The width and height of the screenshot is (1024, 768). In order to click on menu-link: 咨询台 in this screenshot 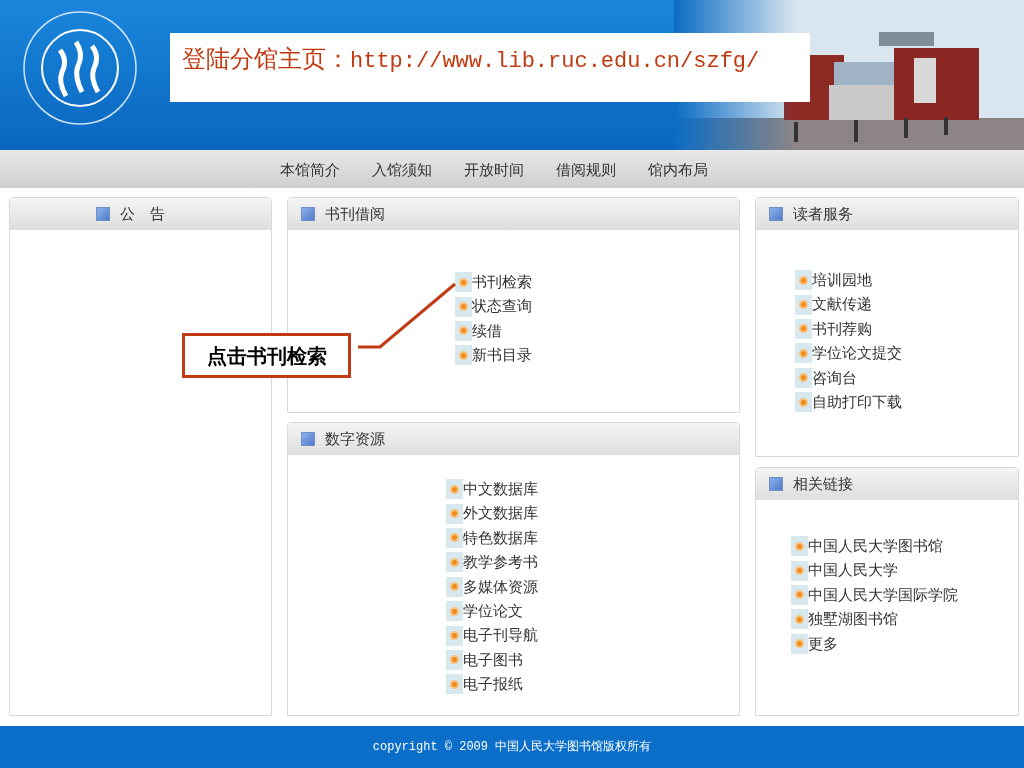, I will do `click(834, 377)`.